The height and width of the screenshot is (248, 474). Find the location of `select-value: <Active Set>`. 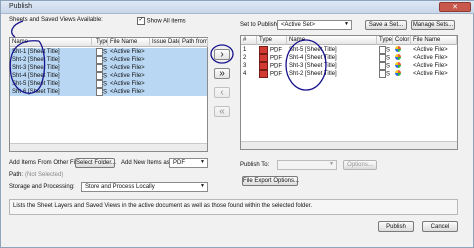

select-value: <Active Set> is located at coordinates (298, 25).